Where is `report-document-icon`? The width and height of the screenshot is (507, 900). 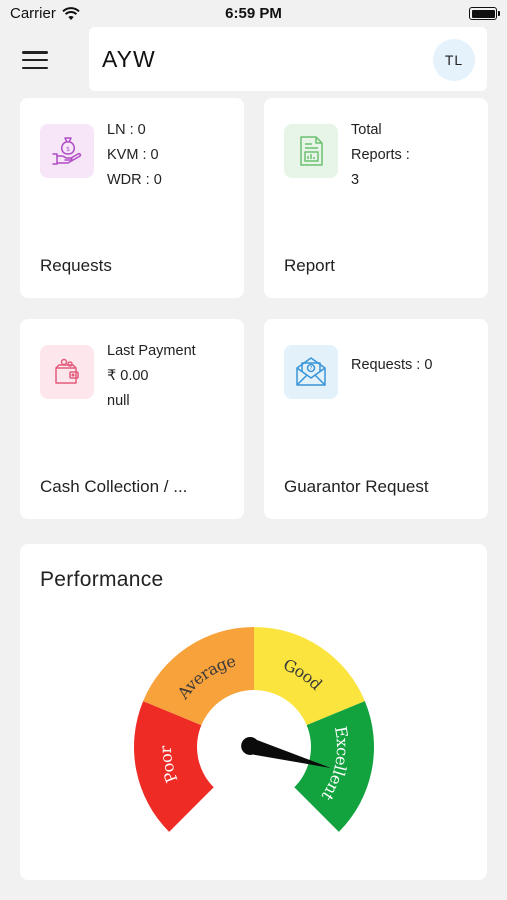
report-document-icon is located at coordinates (311, 151).